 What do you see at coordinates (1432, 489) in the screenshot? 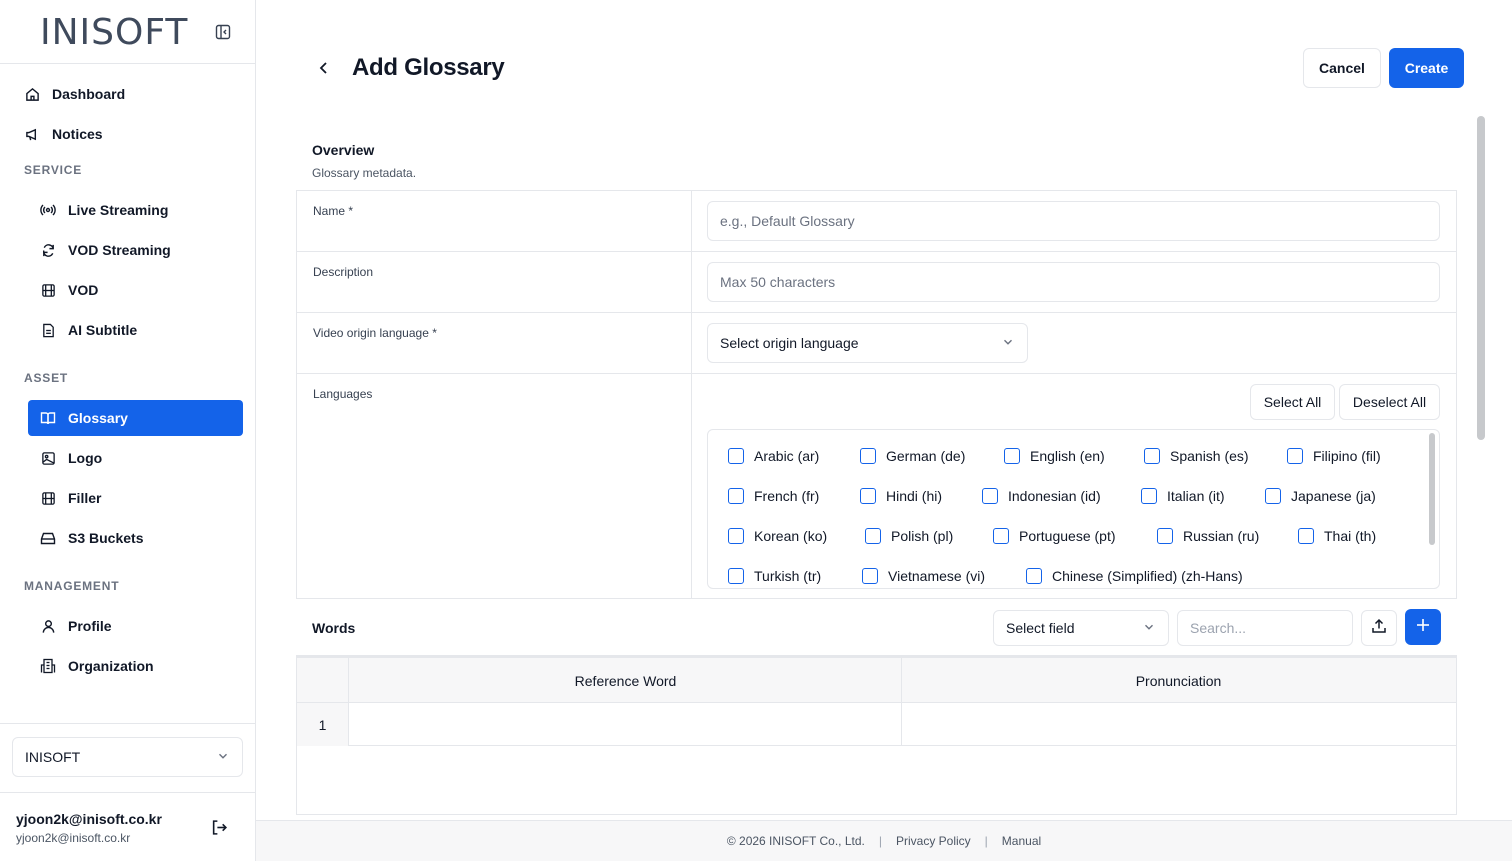
I see `language-list-scrollbar` at bounding box center [1432, 489].